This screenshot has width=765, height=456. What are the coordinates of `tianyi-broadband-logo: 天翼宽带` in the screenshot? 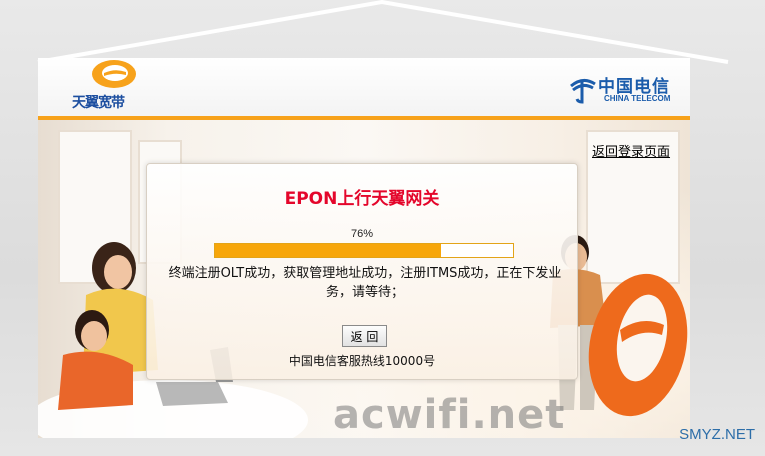 It's located at (117, 84).